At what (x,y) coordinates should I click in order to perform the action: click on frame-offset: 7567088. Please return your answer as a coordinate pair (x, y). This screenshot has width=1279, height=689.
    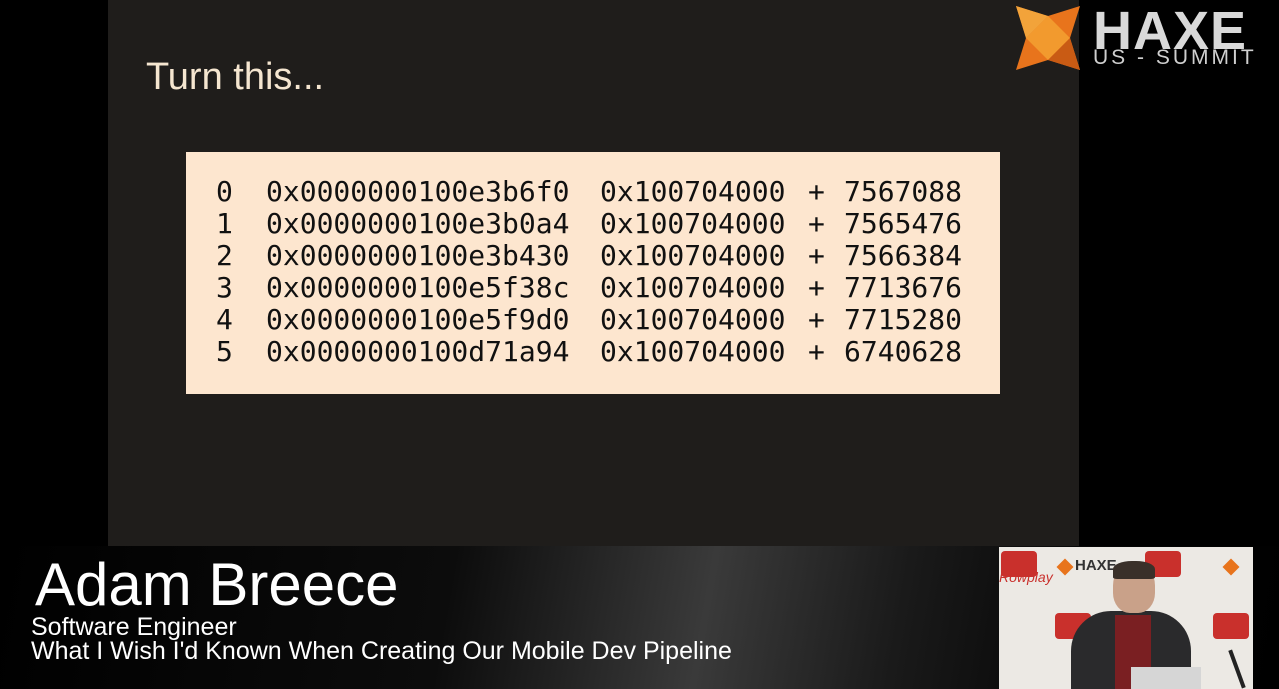
    Looking at the image, I should click on (903, 191).